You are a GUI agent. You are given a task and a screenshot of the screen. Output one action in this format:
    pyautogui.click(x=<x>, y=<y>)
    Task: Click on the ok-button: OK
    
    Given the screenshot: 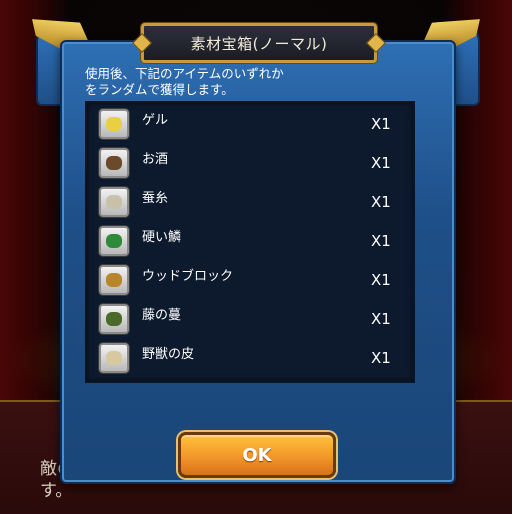 What is the action you would take?
    pyautogui.click(x=257, y=455)
    